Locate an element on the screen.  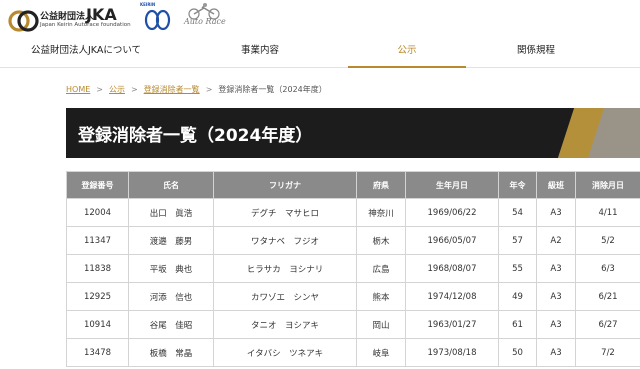
table-cell: 10914 is located at coordinates (97, 324).